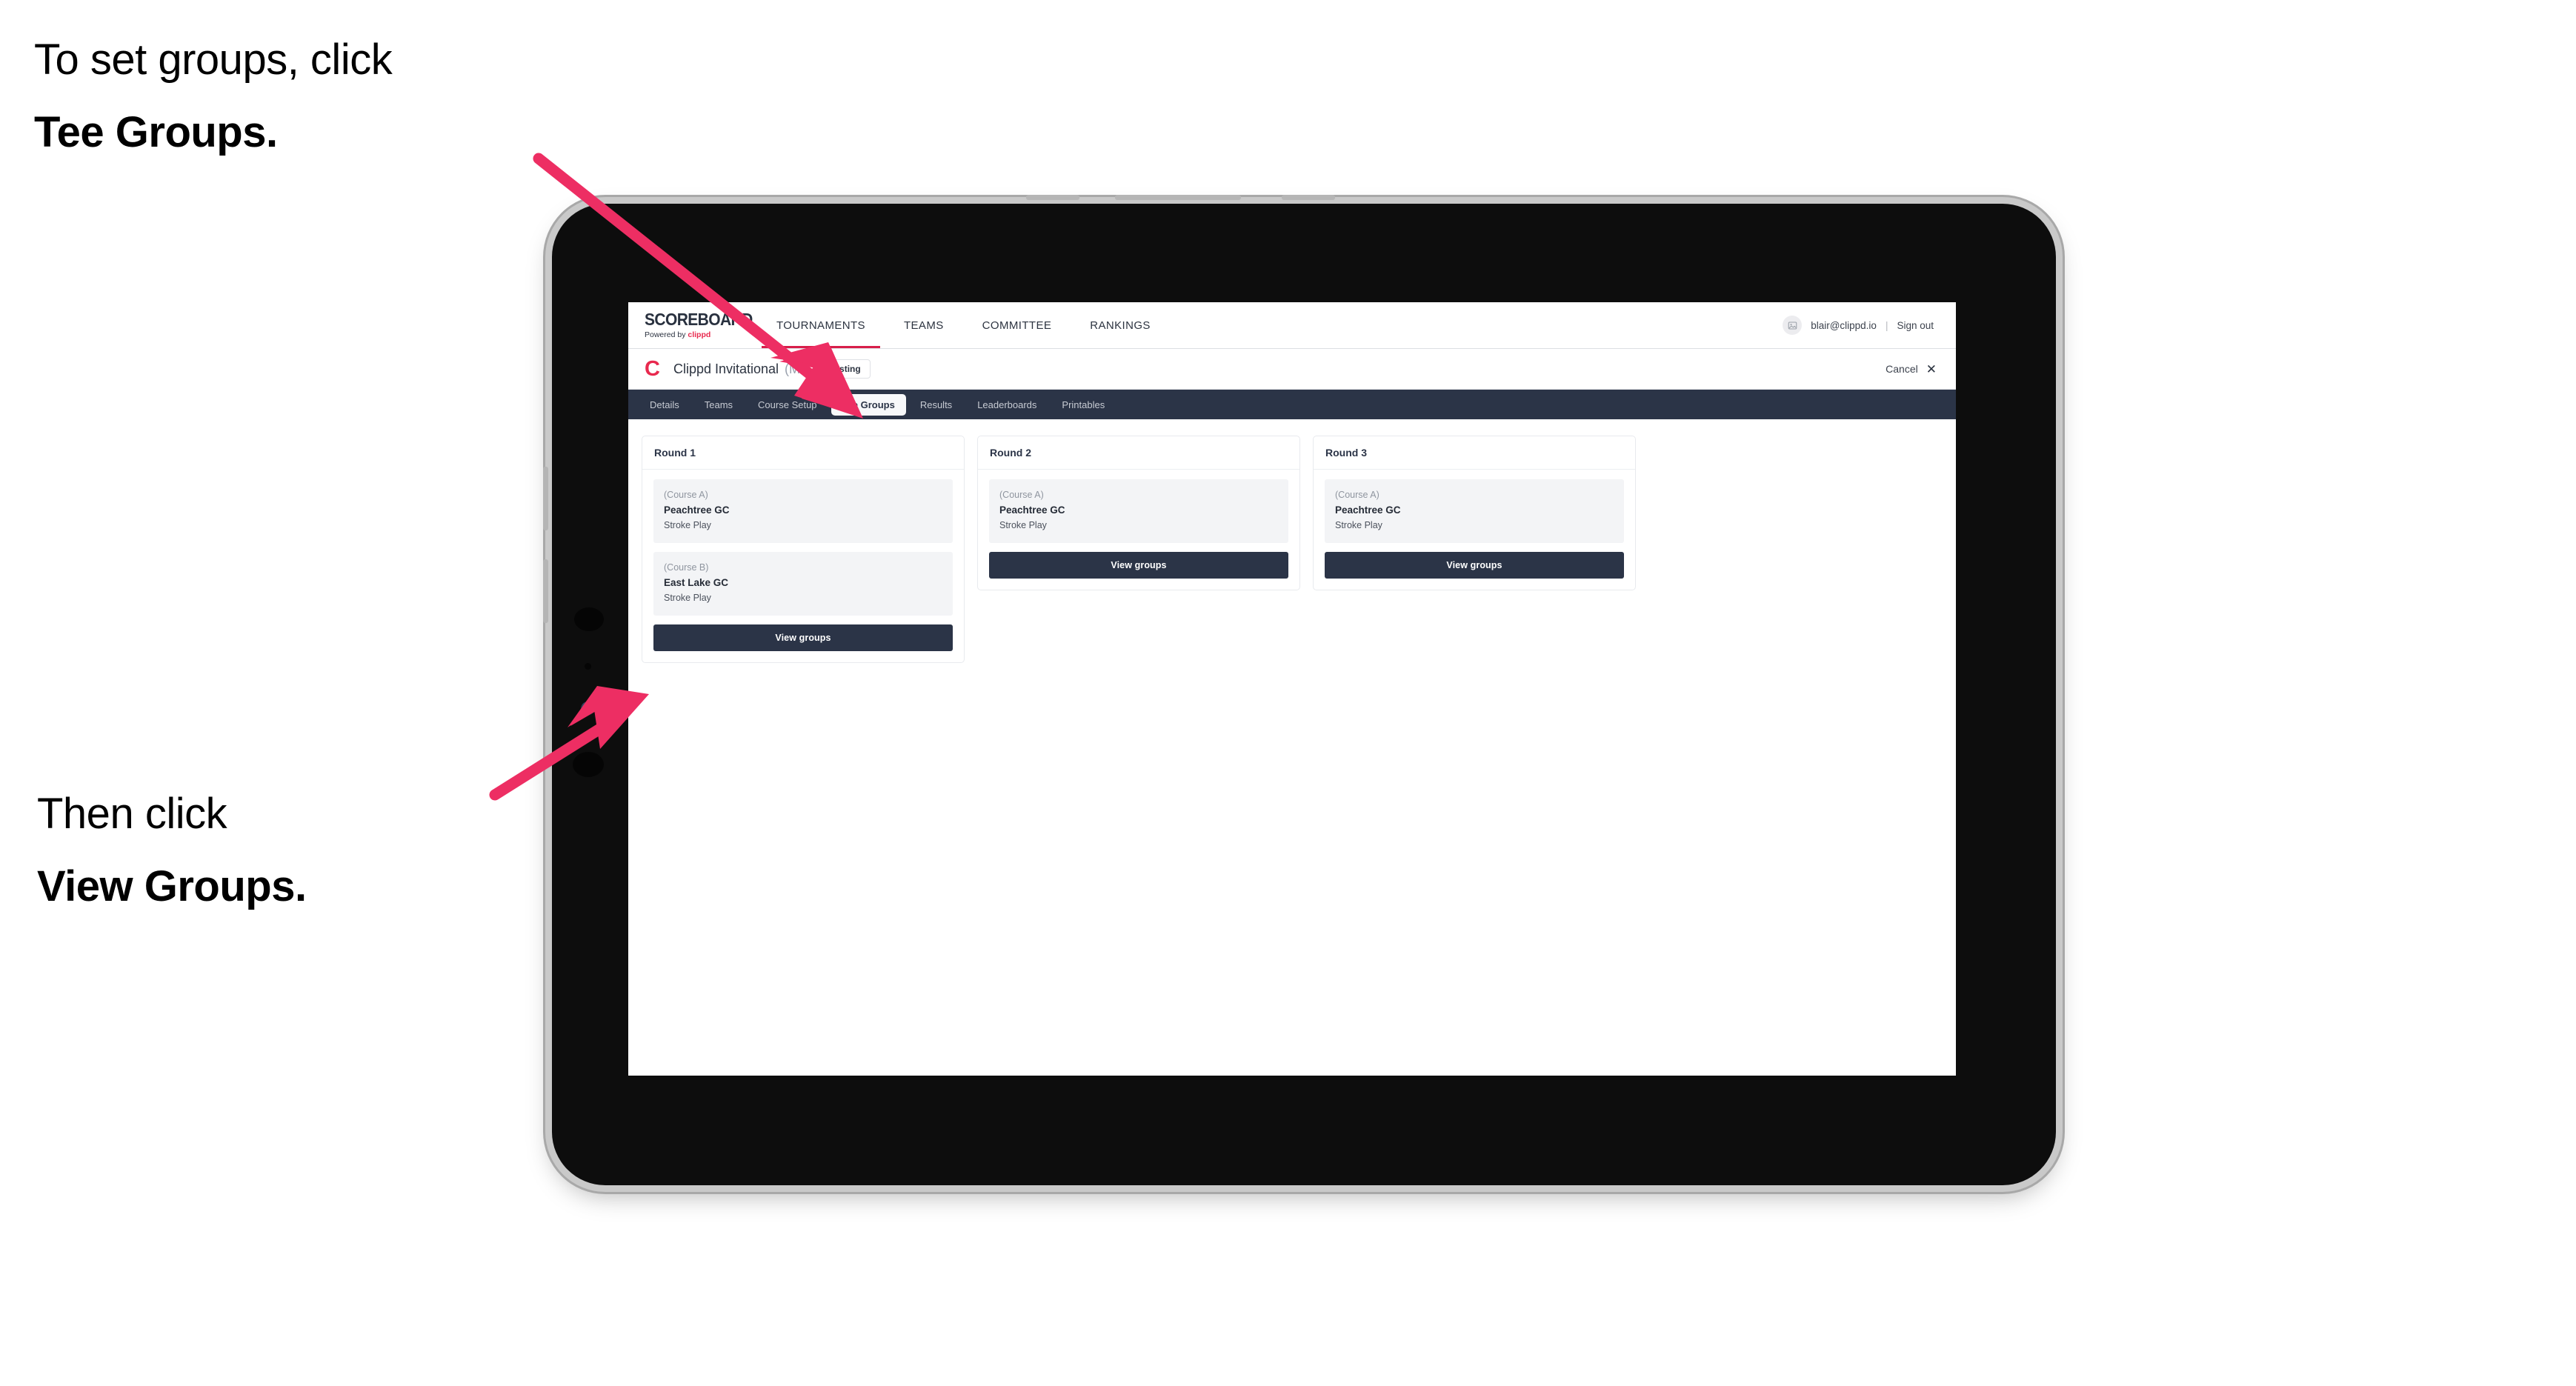  What do you see at coordinates (588, 764) in the screenshot?
I see `mic-sensor` at bounding box center [588, 764].